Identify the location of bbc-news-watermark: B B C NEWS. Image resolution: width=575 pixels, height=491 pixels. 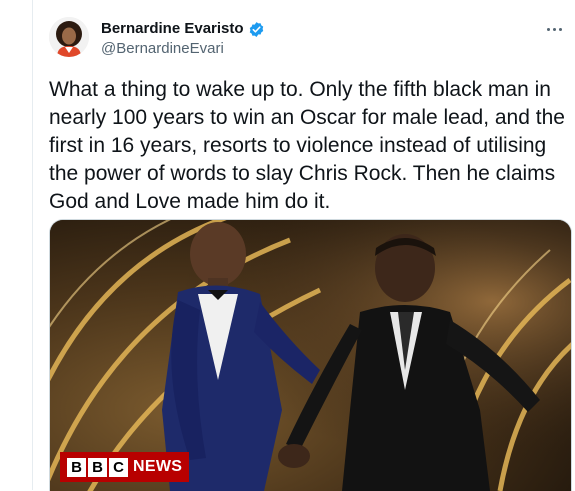
(125, 467).